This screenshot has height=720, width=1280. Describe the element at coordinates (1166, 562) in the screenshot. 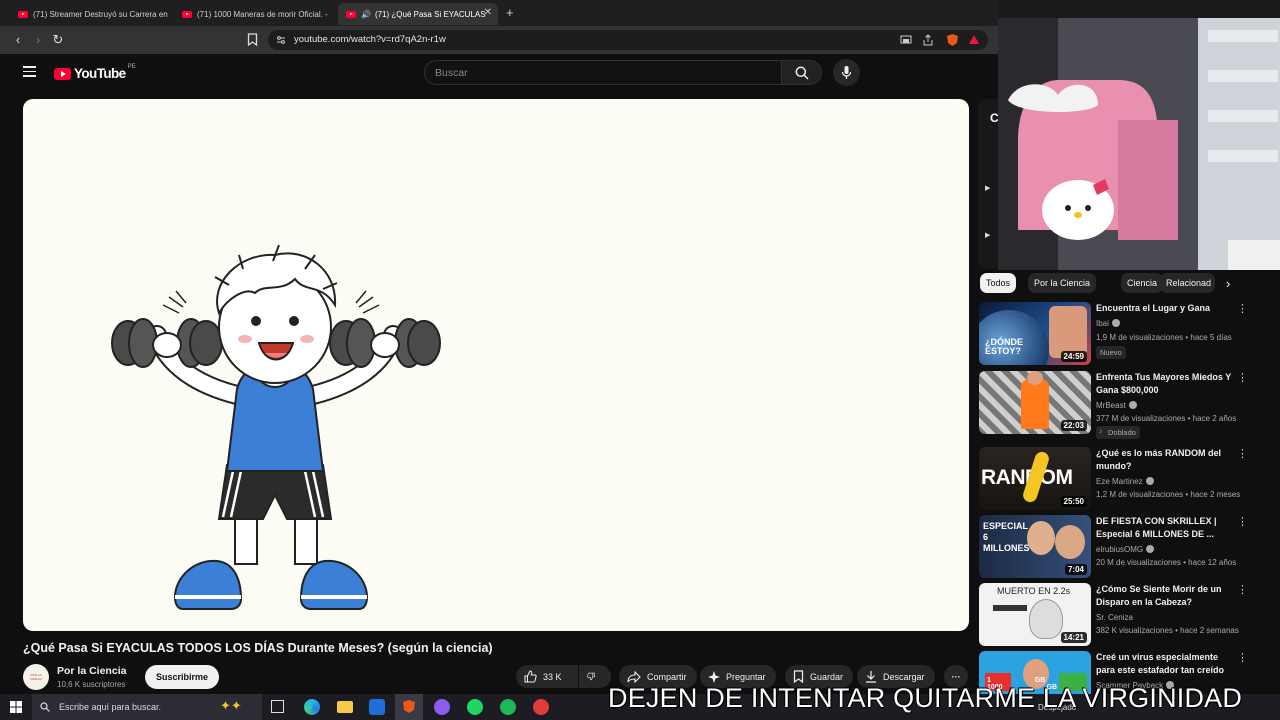

I see `video-meta: 20 M de visualizaciones • hace 12 años` at that location.